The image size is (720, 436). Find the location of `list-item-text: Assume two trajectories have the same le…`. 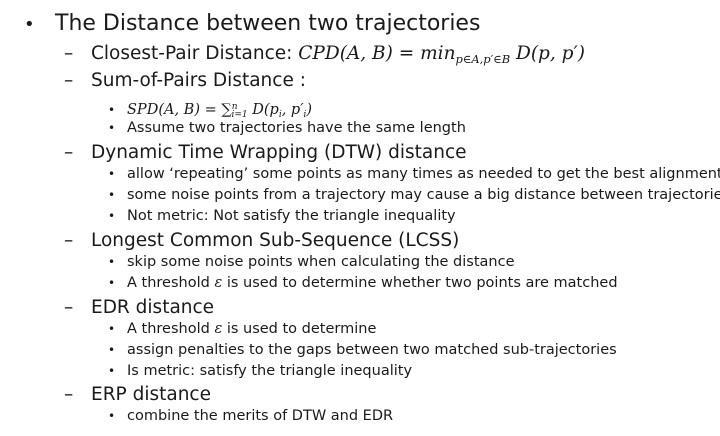

list-item-text: Assume two trajectories have the same le… is located at coordinates (296, 128).